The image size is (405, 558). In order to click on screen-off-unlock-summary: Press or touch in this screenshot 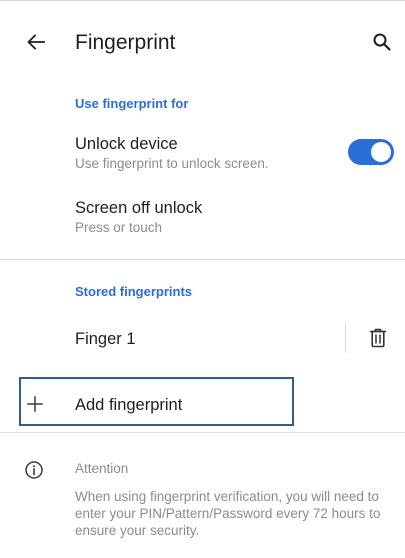, I will do `click(119, 227)`.